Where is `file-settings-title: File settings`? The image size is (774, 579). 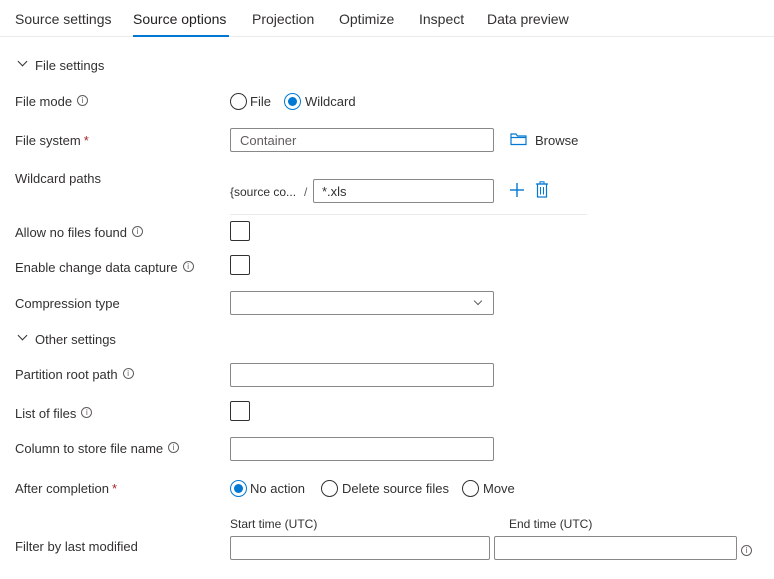
file-settings-title: File settings is located at coordinates (70, 65).